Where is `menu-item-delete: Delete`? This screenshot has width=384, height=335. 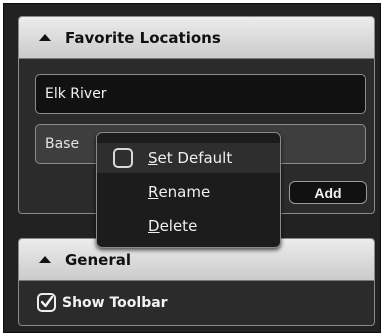
menu-item-delete: Delete is located at coordinates (188, 226).